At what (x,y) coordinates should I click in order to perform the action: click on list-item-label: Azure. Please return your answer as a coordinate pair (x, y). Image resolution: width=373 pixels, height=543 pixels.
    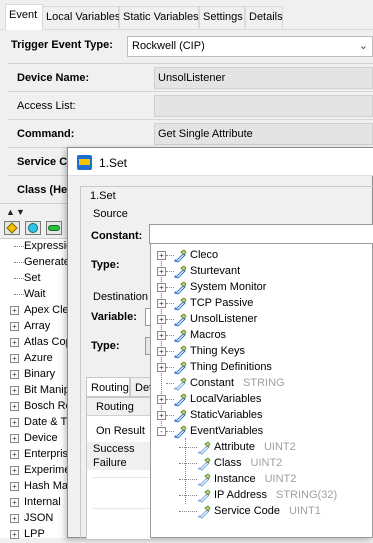
    Looking at the image, I should click on (38, 358).